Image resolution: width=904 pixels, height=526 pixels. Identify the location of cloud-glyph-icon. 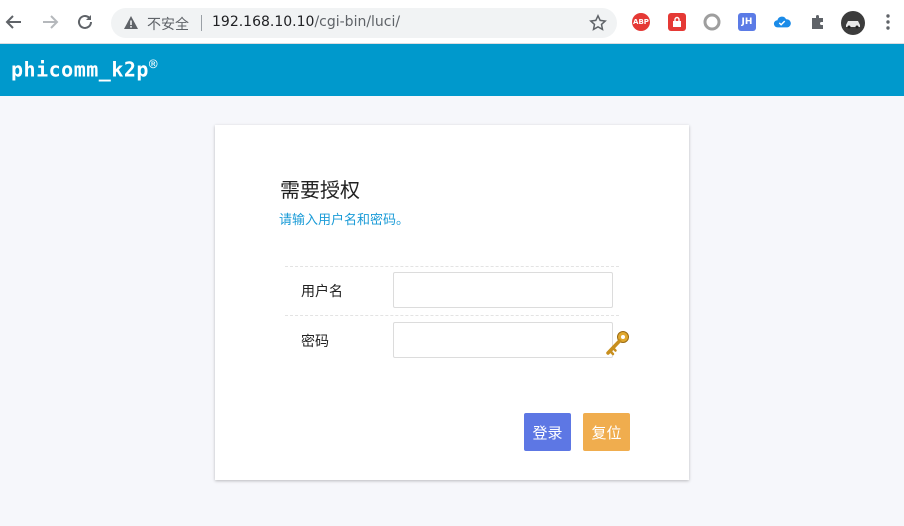
(782, 22).